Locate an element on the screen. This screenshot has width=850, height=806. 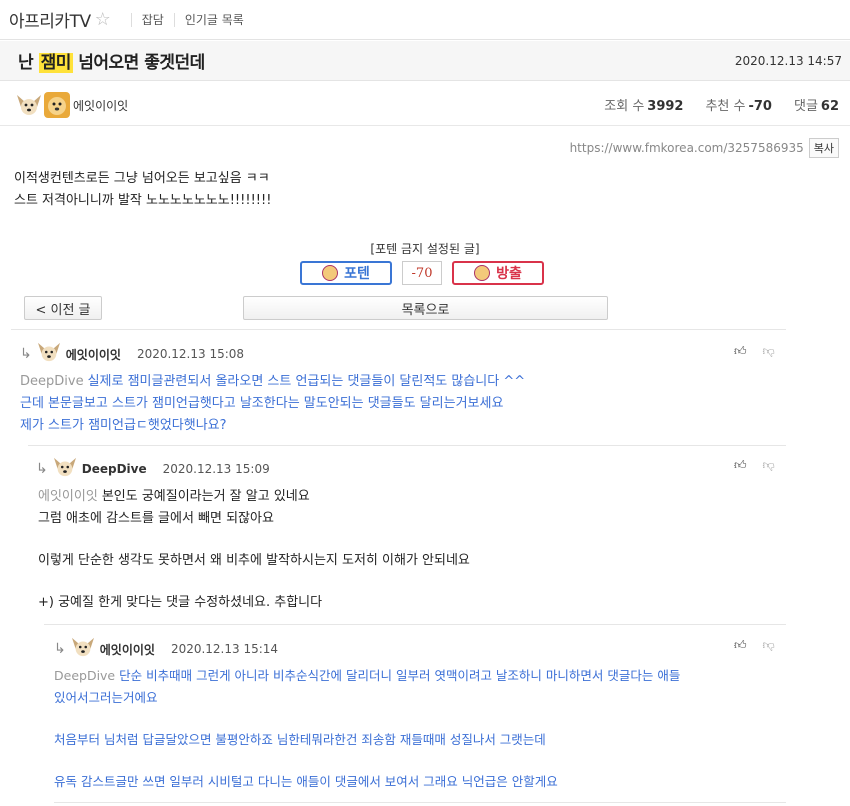
site-header: 아프리카TV ☆ 잡담 인기글 목록 is located at coordinates (425, 20).